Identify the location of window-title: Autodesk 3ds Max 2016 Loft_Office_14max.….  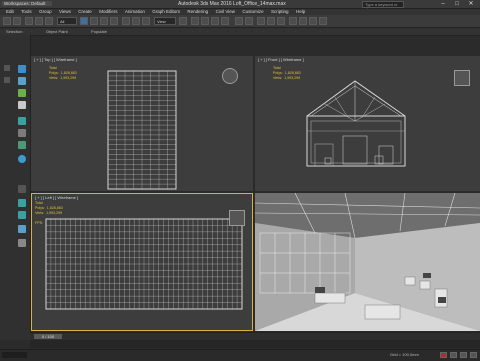
(232, 4).